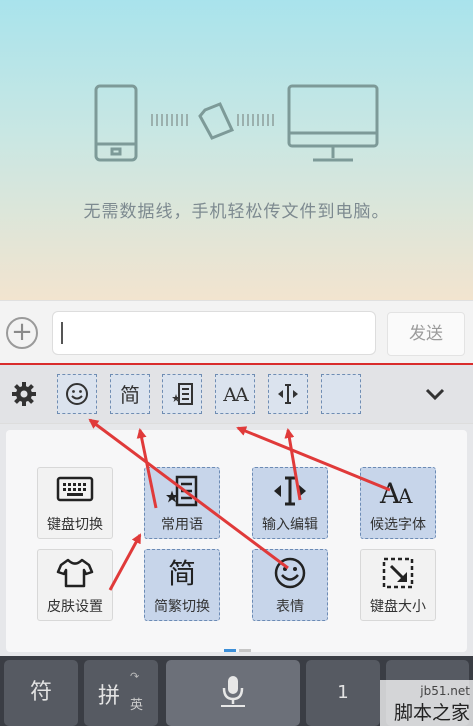 Image resolution: width=473 pixels, height=726 pixels. What do you see at coordinates (24, 394) in the screenshot?
I see `gear-icon` at bounding box center [24, 394].